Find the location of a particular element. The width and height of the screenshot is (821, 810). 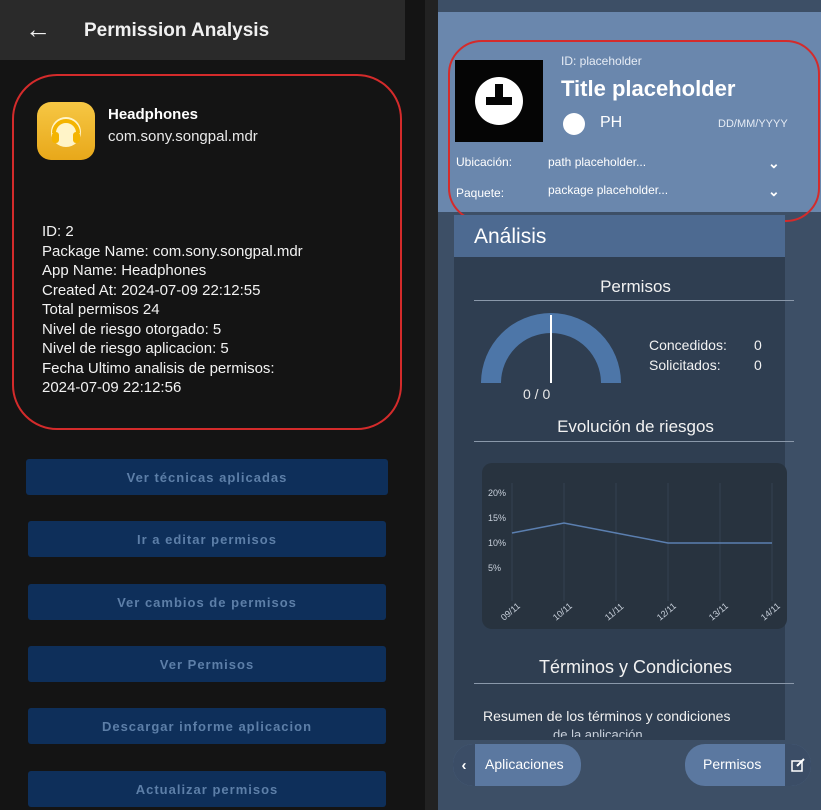

divider is located at coordinates (431, 405).